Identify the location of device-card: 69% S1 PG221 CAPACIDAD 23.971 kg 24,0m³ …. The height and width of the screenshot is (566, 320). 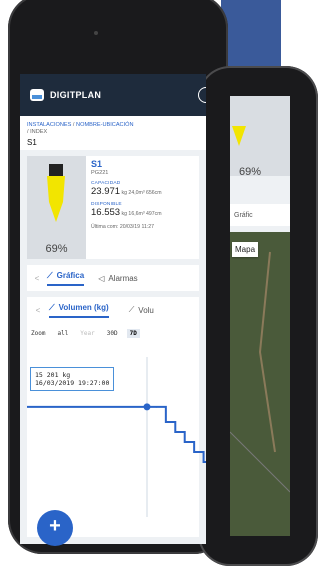
(113, 207).